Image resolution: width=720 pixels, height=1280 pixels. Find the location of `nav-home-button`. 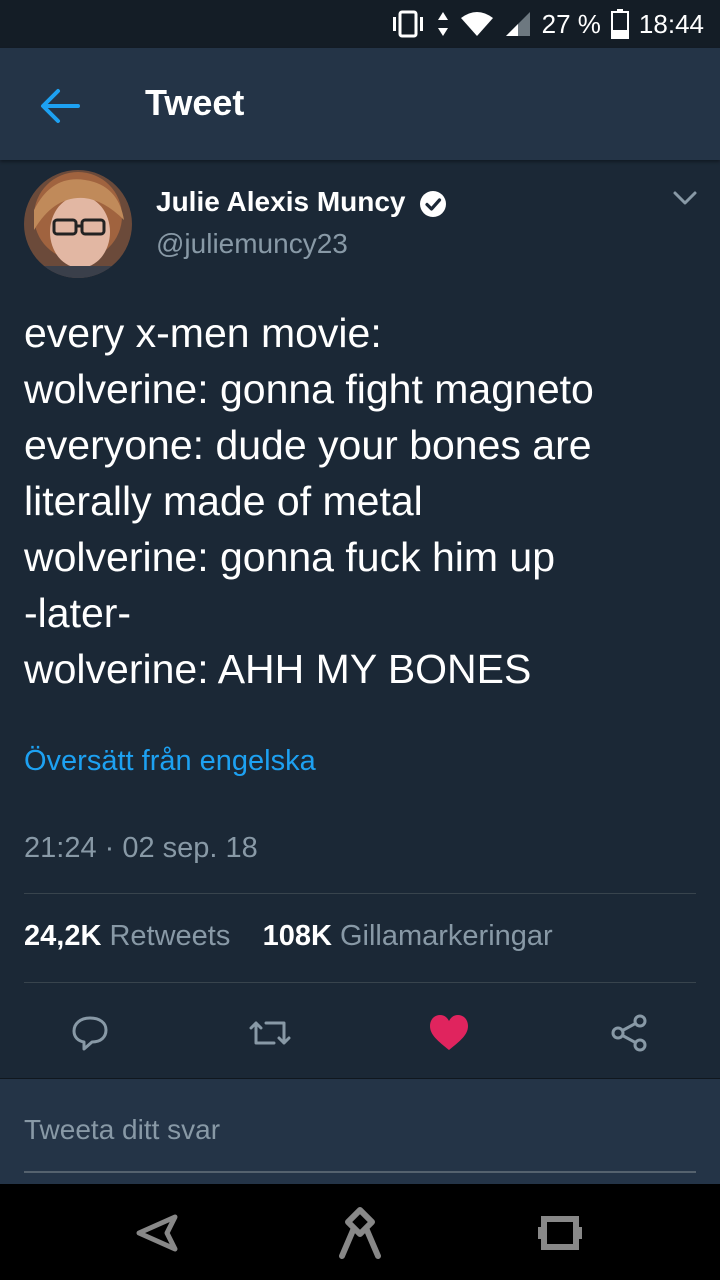

nav-home-button is located at coordinates (360, 1233).